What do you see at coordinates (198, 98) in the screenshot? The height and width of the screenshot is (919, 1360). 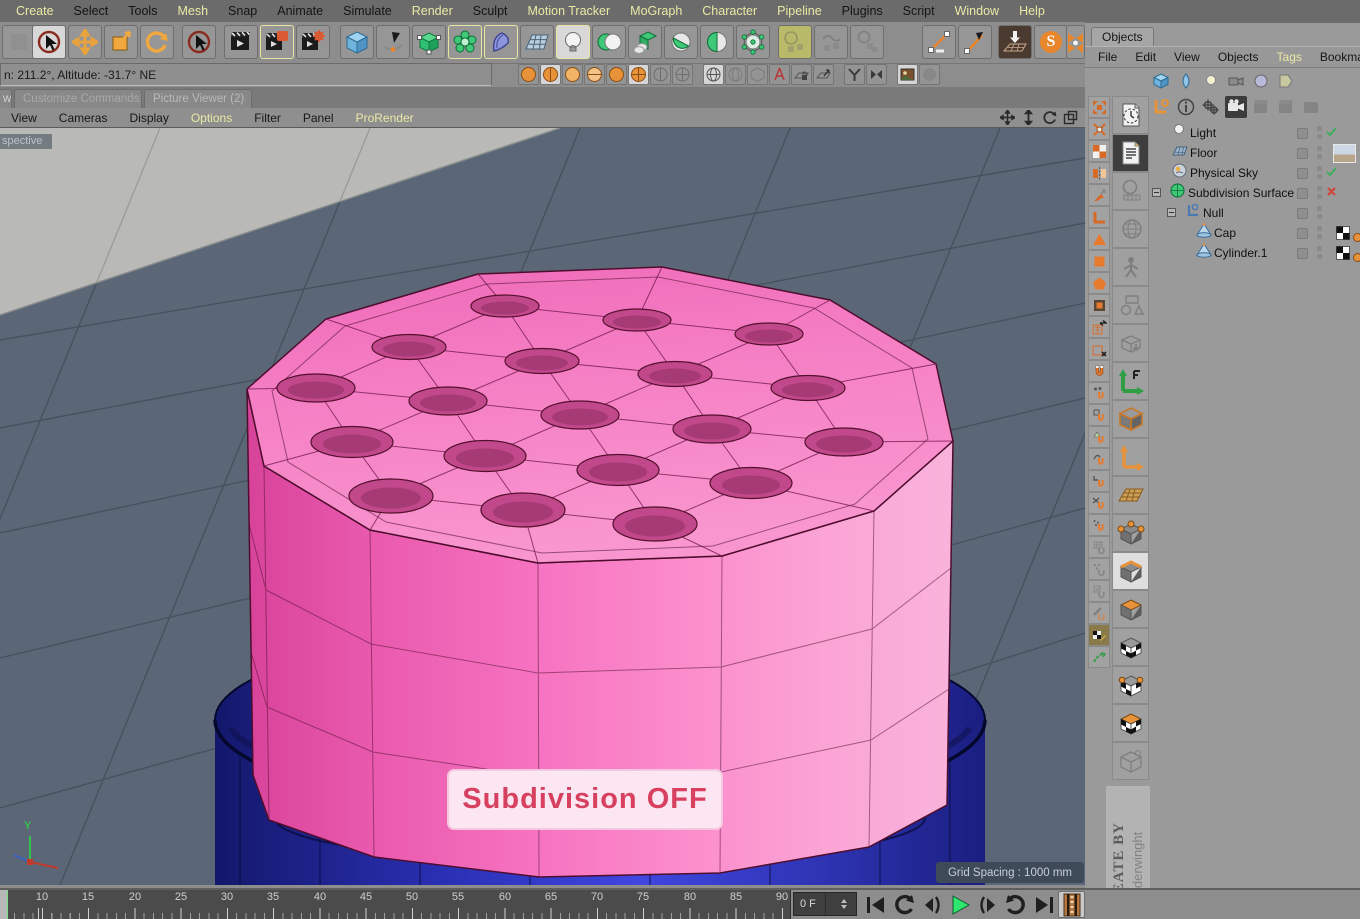 I see `tab-picture-viewer: Picture Viewer (2)` at bounding box center [198, 98].